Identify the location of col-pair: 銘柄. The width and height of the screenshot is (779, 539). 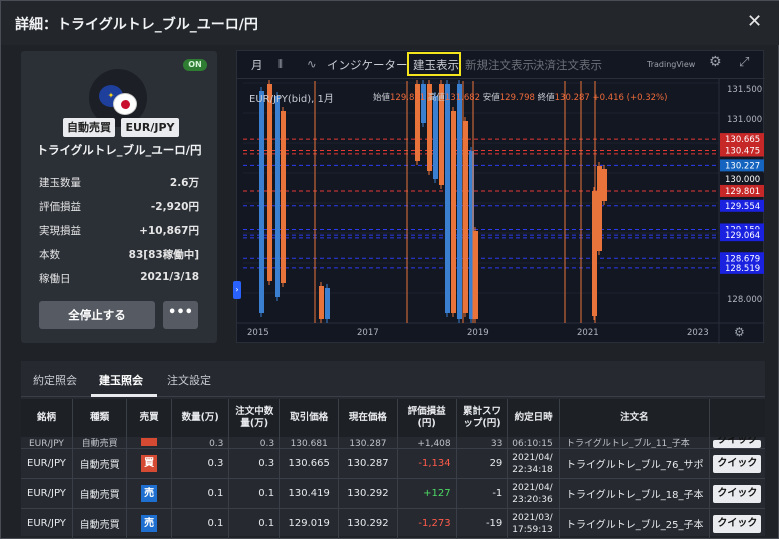
(47, 418).